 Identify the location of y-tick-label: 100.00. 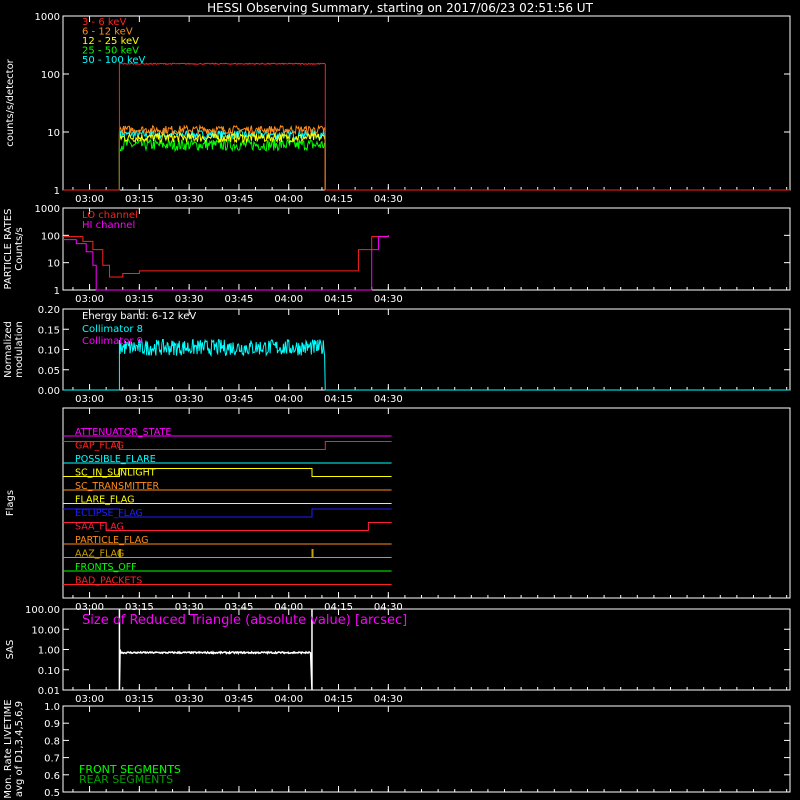
(42, 610).